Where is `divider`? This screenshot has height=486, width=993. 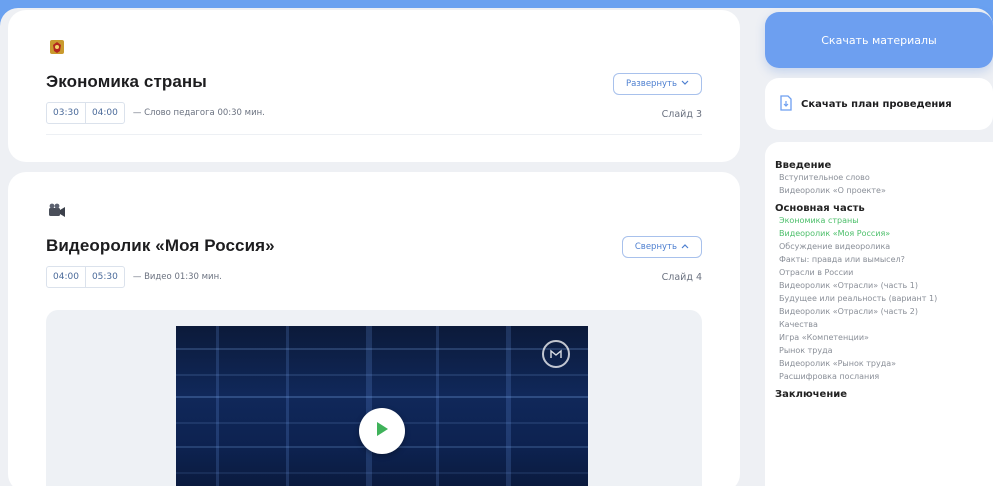
divider is located at coordinates (374, 134).